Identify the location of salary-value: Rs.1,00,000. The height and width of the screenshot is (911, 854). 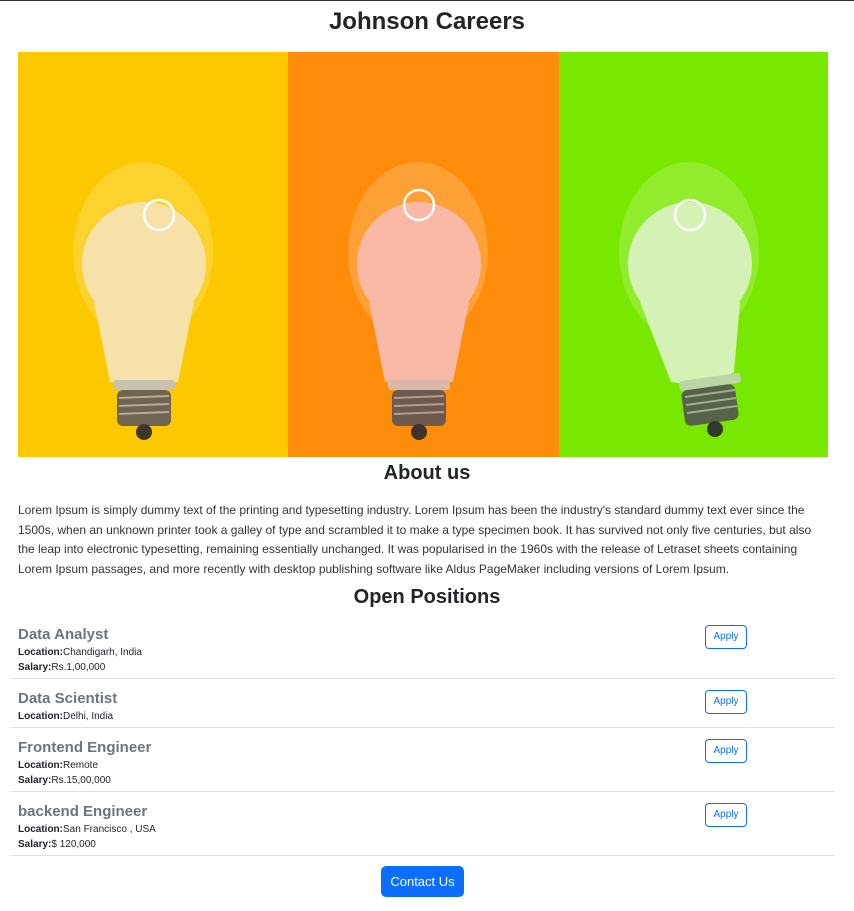
(78, 667).